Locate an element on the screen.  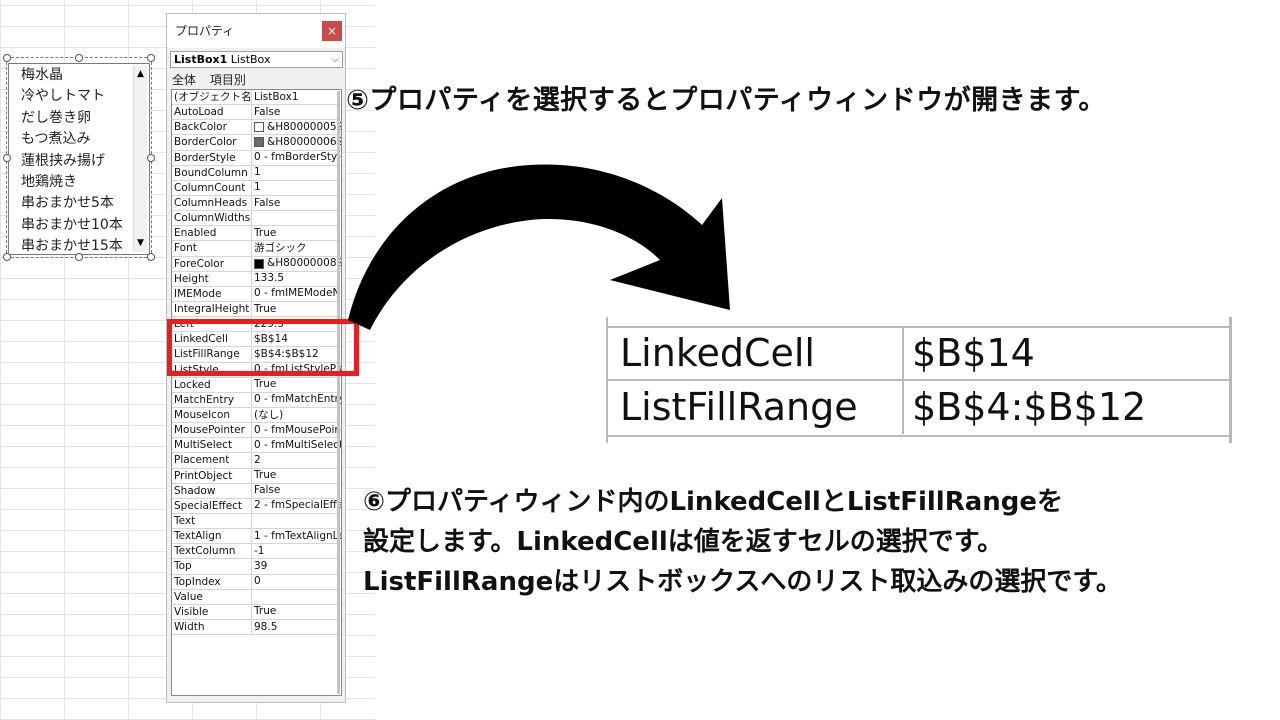
property-row: Width 98.5 is located at coordinates (256, 627).